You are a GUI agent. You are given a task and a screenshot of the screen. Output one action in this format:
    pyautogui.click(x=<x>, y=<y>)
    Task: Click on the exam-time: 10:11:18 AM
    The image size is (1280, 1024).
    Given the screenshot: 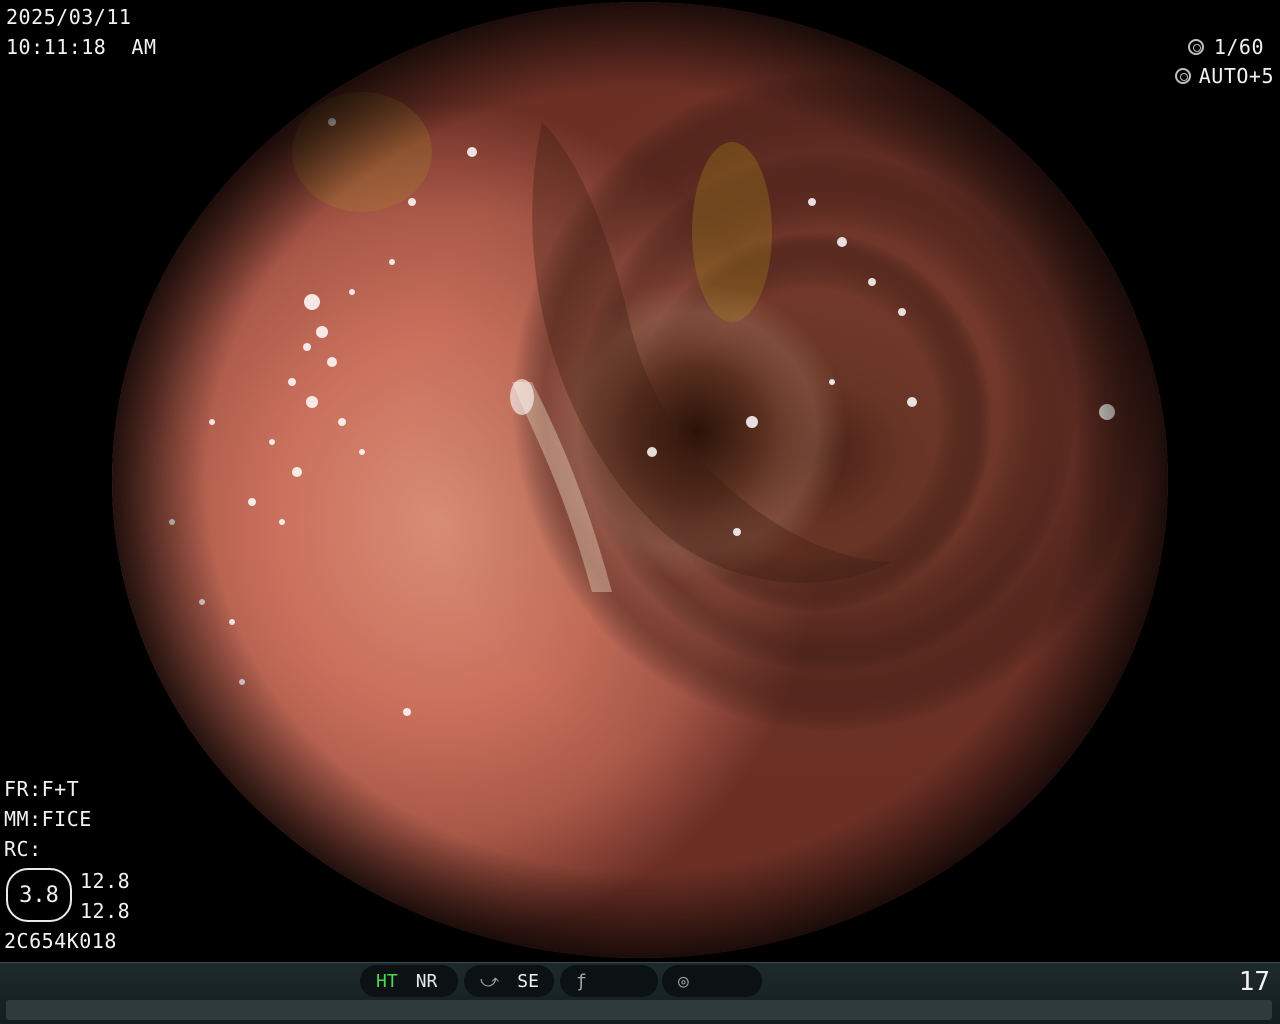 What is the action you would take?
    pyautogui.click(x=81, y=47)
    